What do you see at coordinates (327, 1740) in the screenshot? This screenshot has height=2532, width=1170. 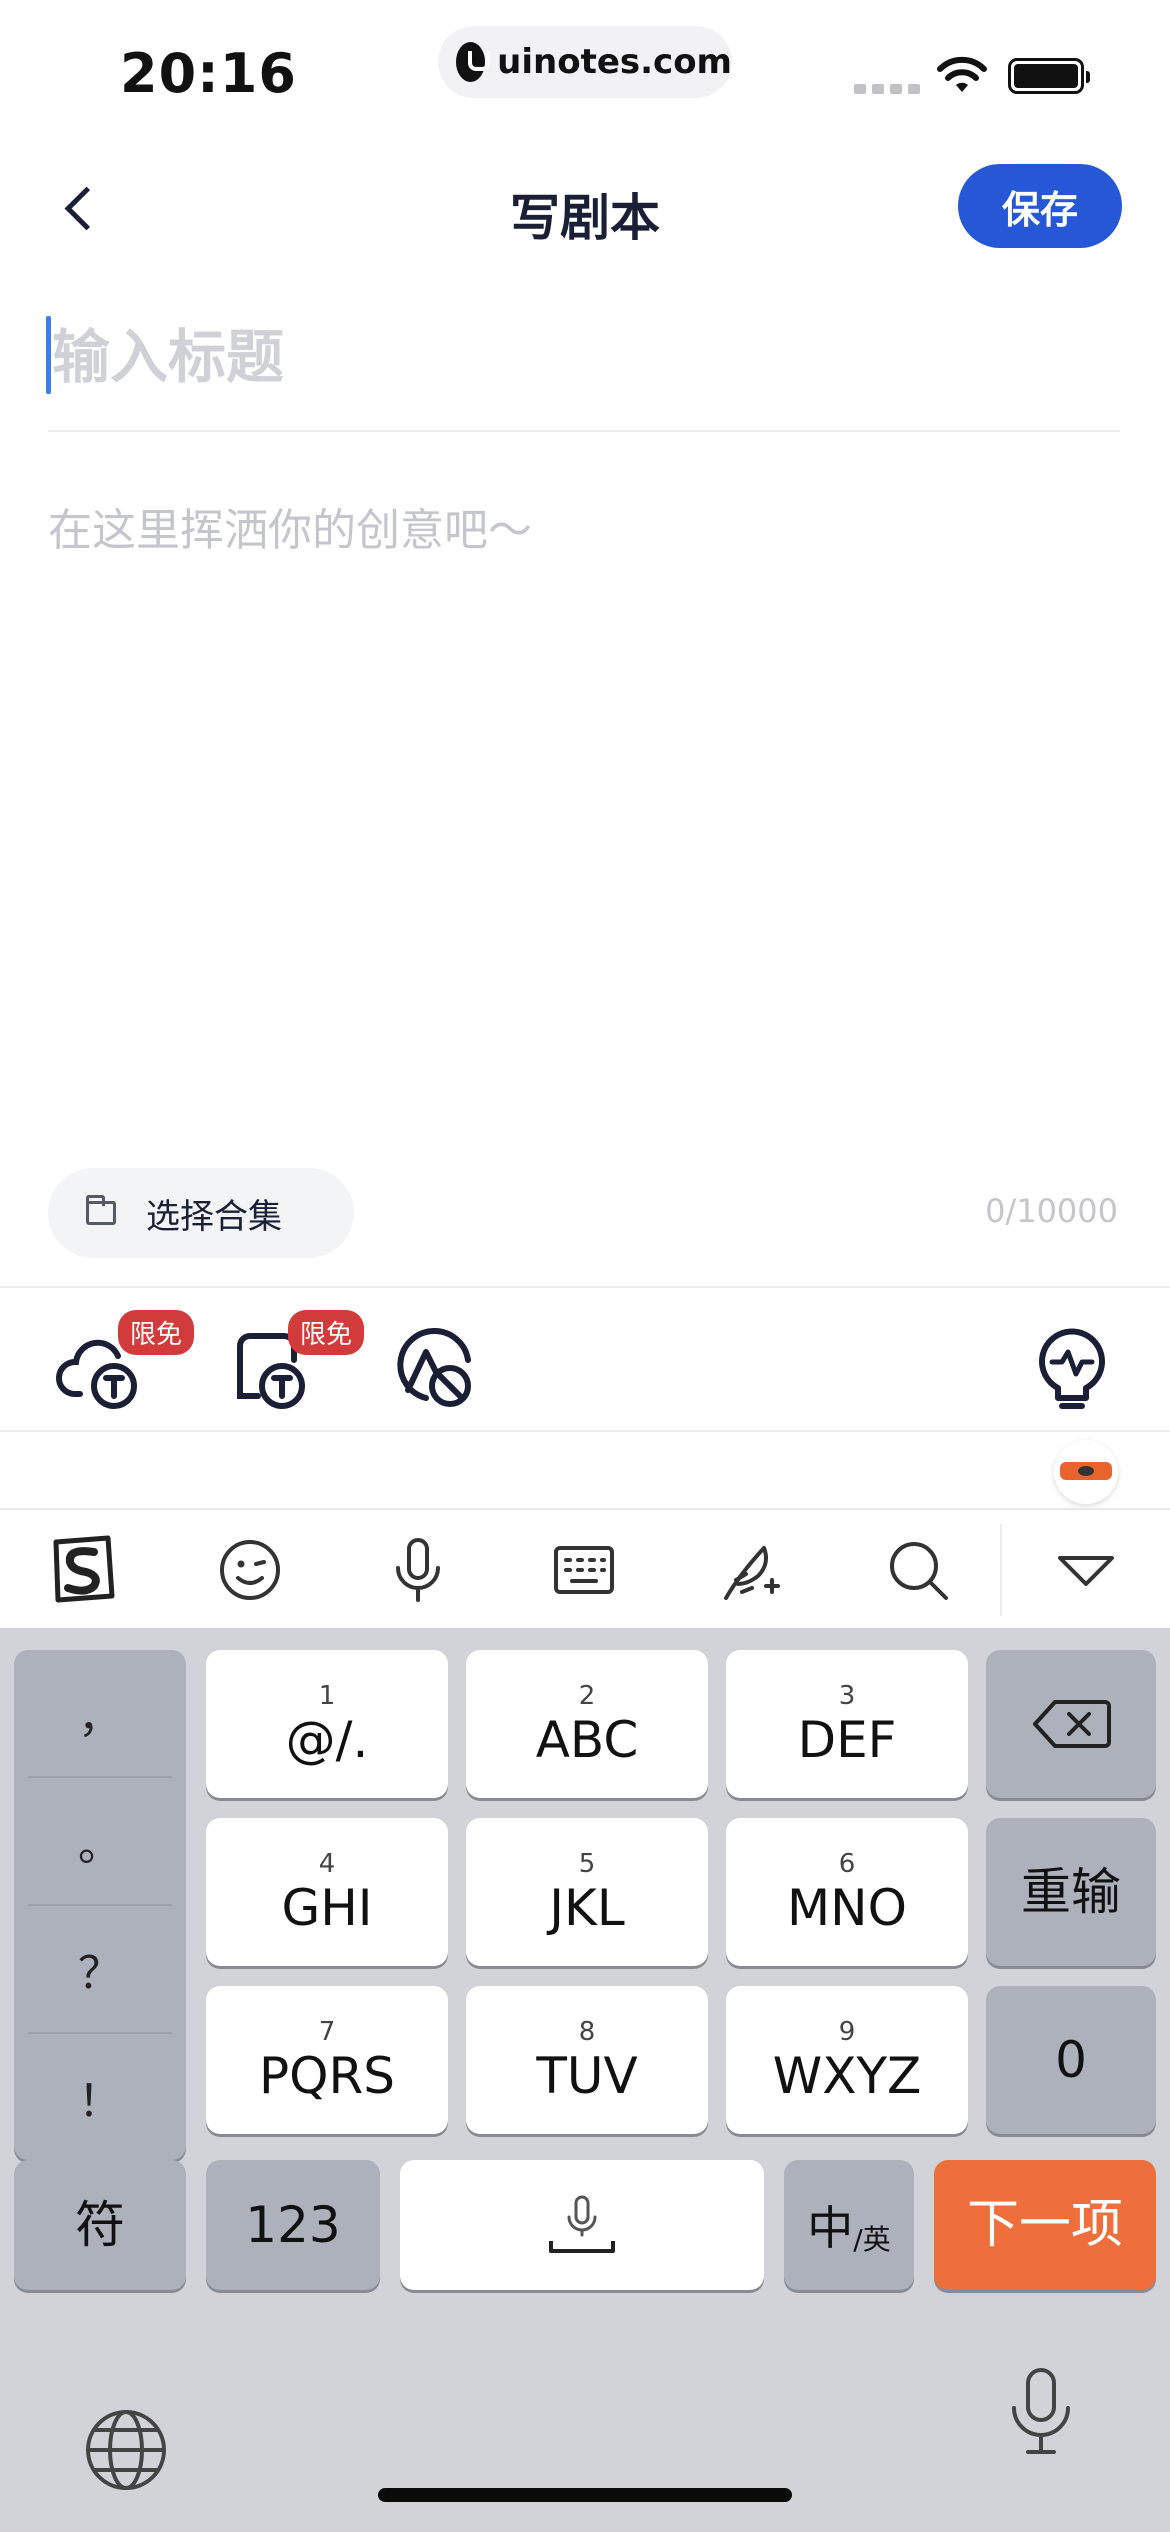 I see `key-letters: @/.` at bounding box center [327, 1740].